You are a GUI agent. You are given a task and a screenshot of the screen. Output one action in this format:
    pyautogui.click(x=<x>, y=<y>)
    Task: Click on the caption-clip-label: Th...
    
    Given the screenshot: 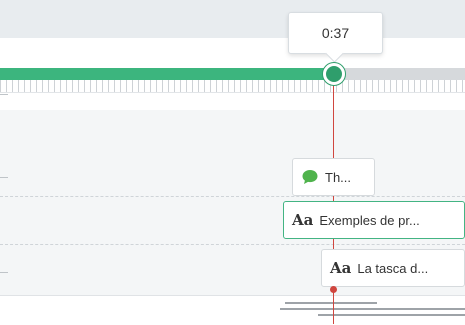 What is the action you would take?
    pyautogui.click(x=338, y=177)
    